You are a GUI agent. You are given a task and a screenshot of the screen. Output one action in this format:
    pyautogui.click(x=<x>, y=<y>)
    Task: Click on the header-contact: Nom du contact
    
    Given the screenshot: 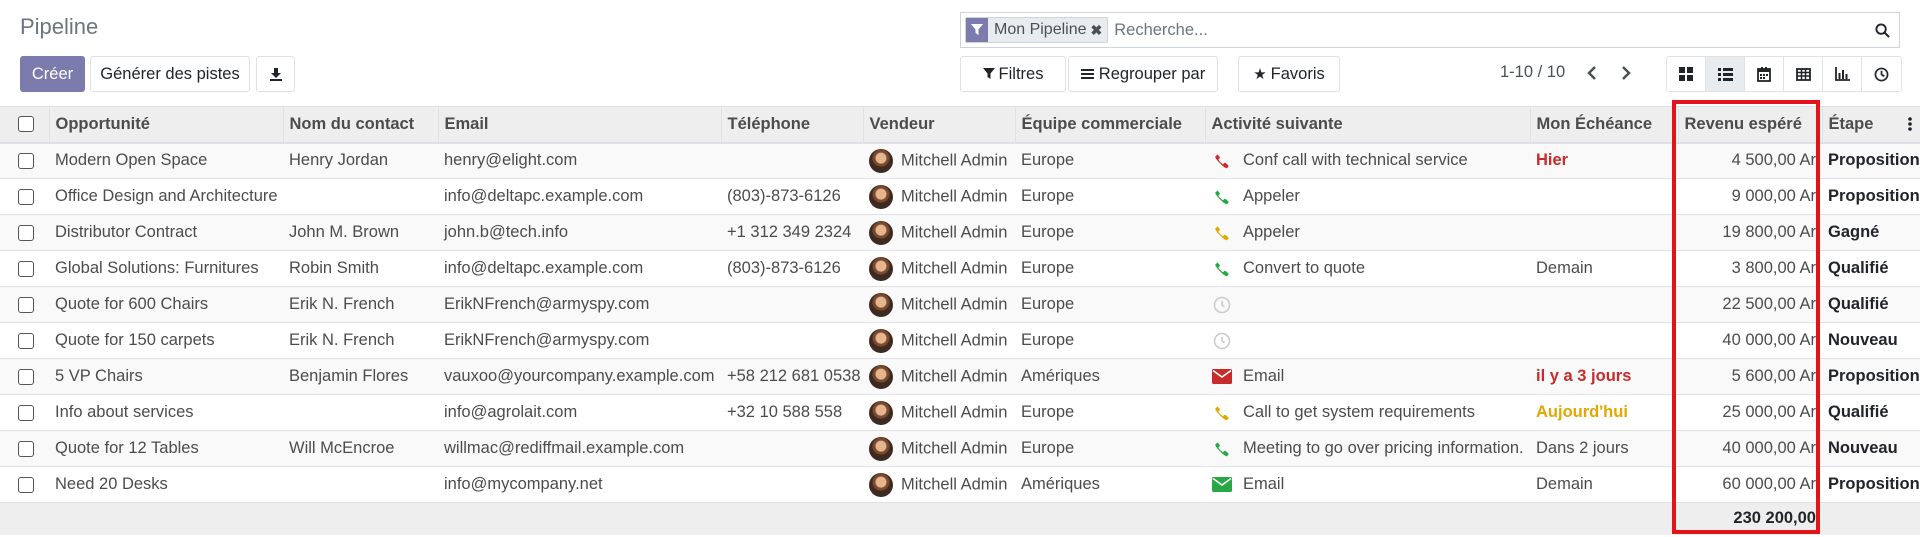 What is the action you would take?
    pyautogui.click(x=360, y=125)
    